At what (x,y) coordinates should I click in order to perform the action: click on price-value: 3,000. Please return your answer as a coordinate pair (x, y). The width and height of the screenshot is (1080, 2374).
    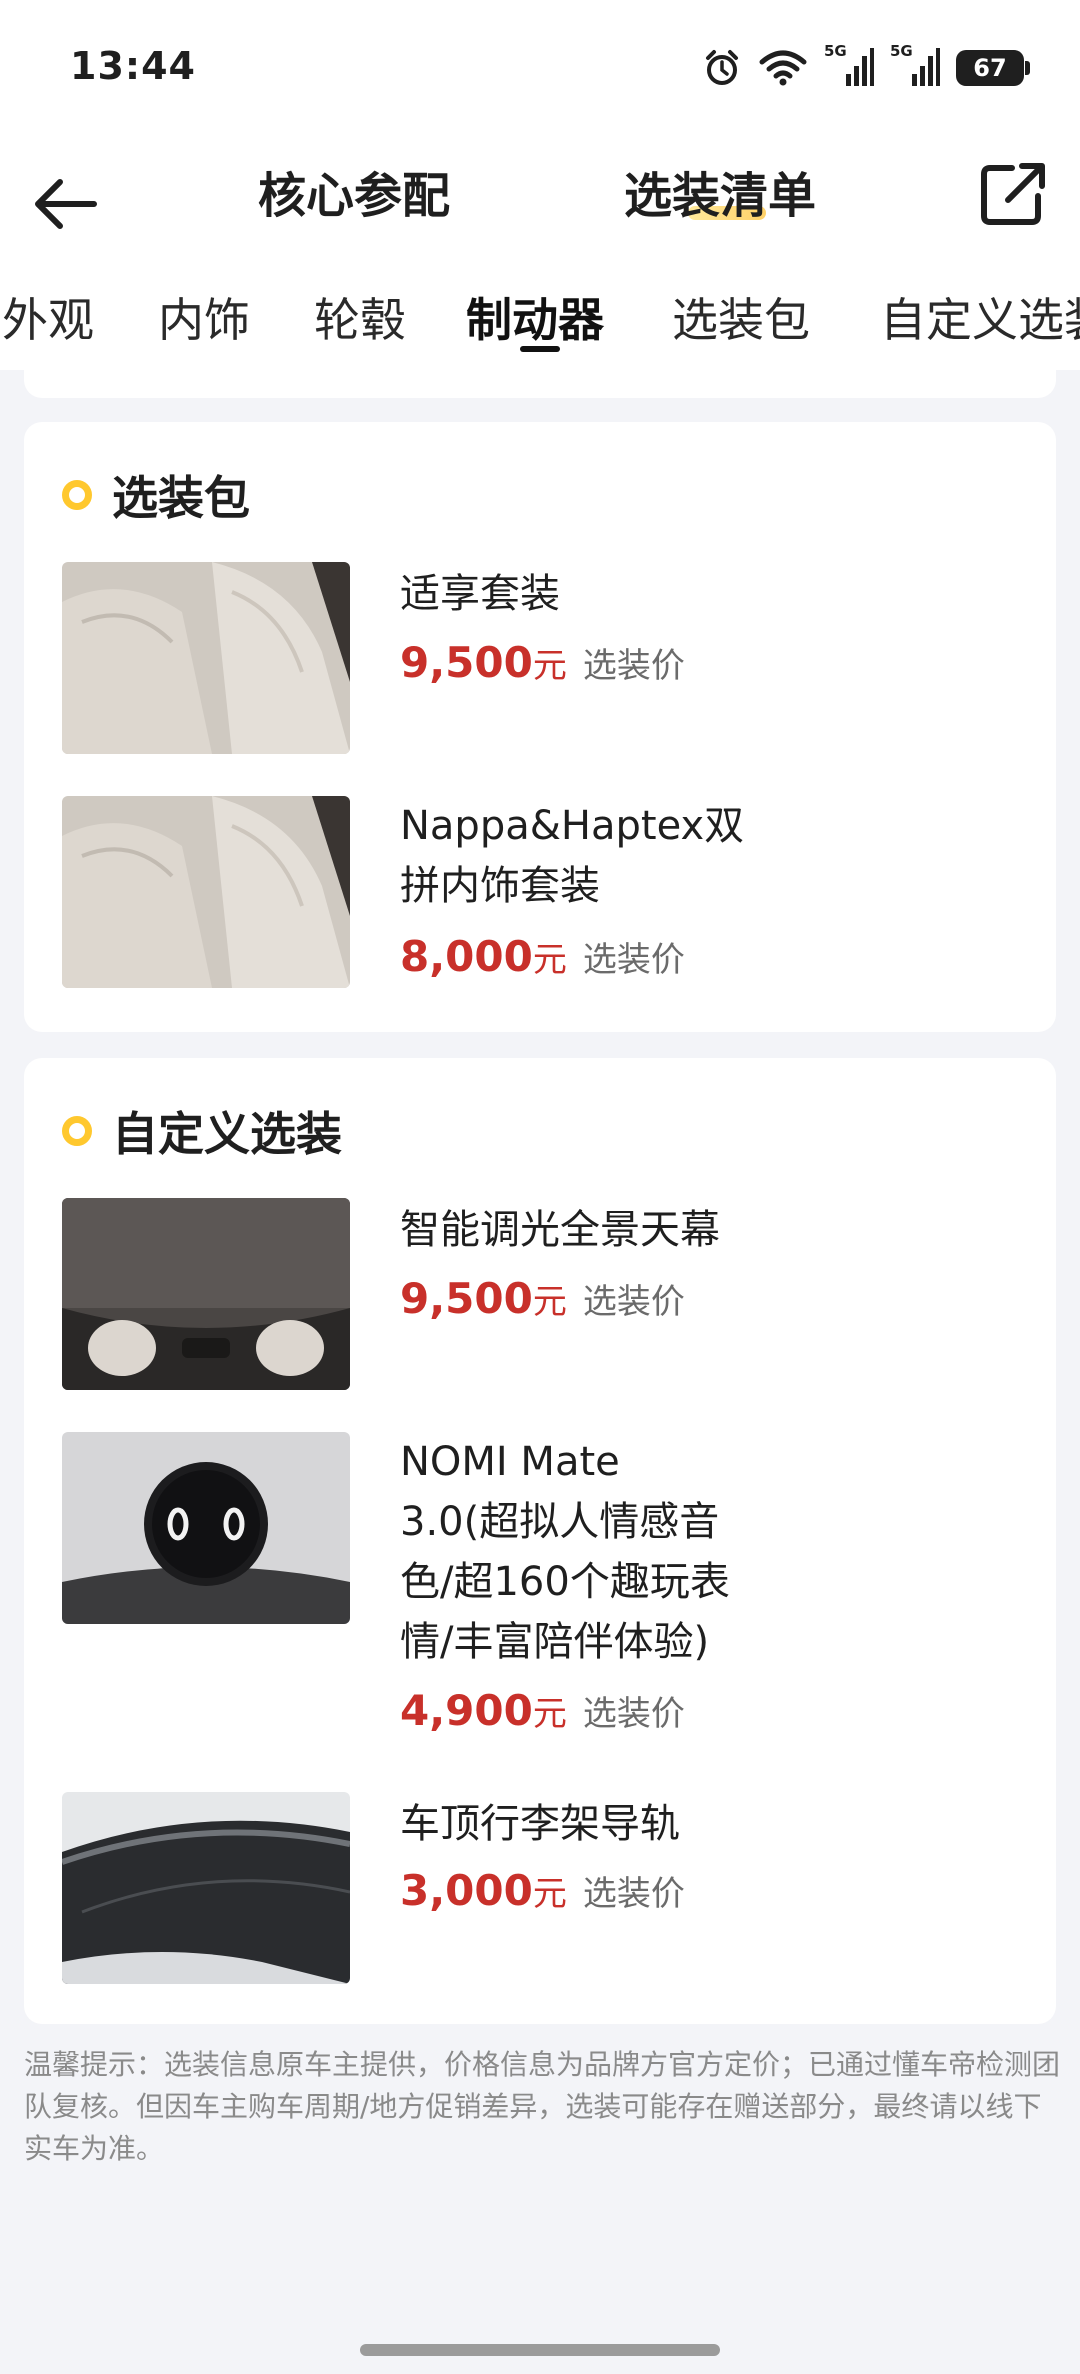
    Looking at the image, I should click on (466, 1890).